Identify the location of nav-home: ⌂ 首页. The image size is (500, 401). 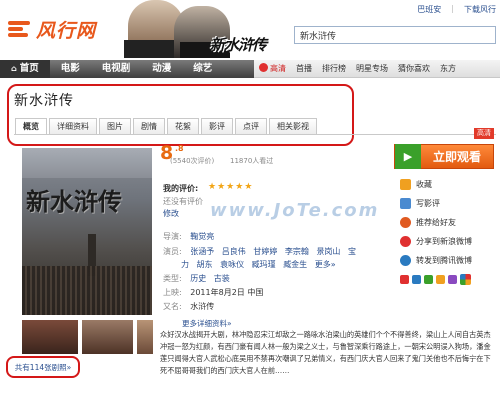
(25, 69).